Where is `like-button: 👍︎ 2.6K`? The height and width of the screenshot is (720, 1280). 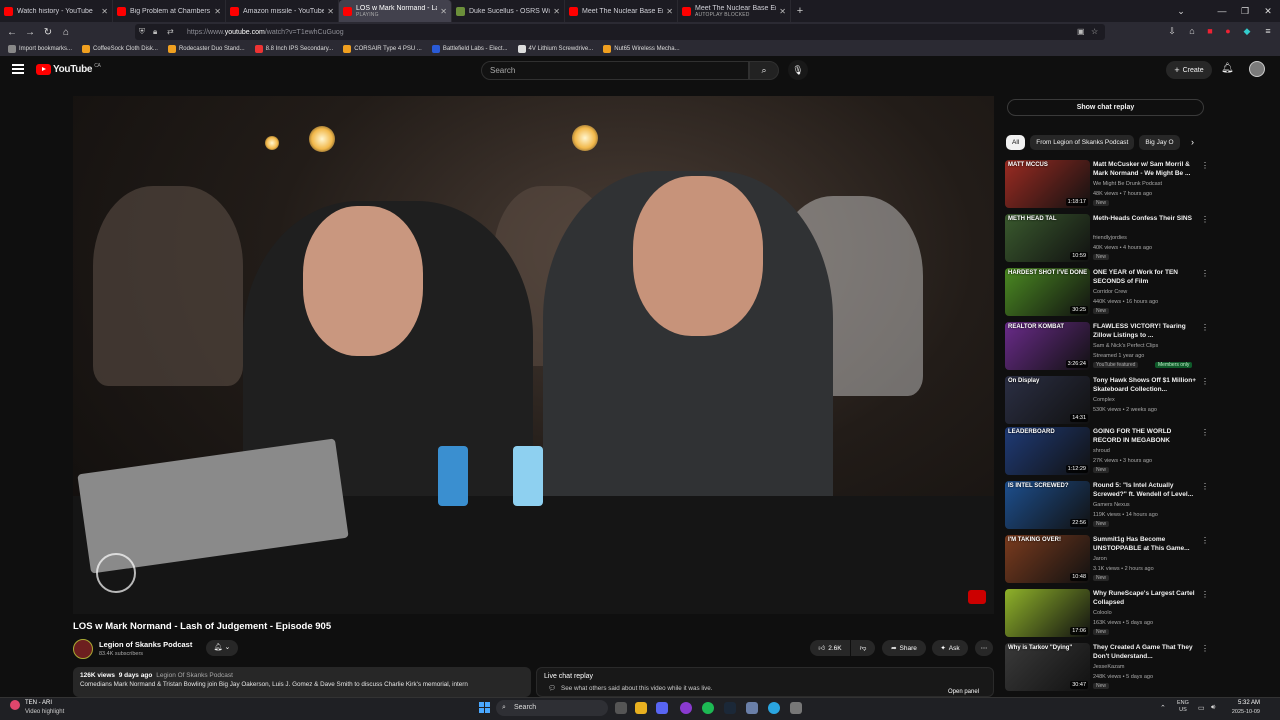 like-button: 👍︎ 2.6K is located at coordinates (830, 648).